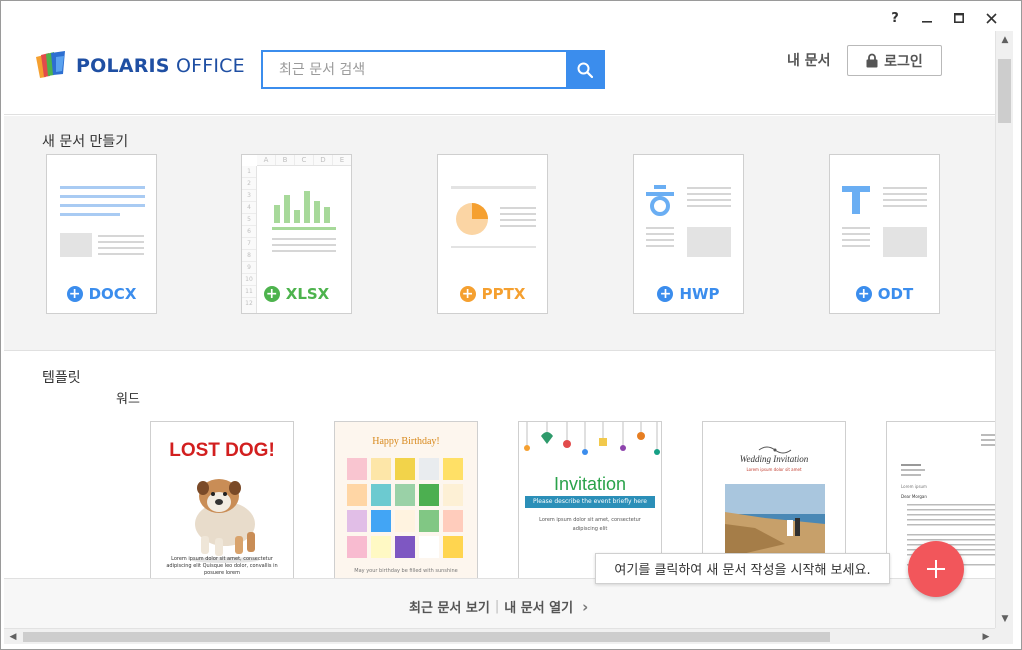 This screenshot has width=1022, height=650. I want to click on search-icon, so click(585, 70).